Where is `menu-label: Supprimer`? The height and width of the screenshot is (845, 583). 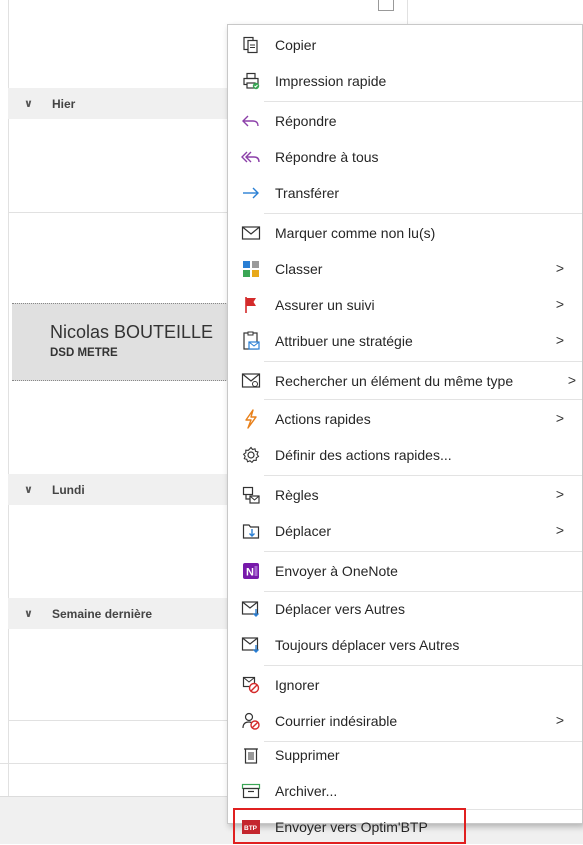
menu-label: Supprimer is located at coordinates (307, 755).